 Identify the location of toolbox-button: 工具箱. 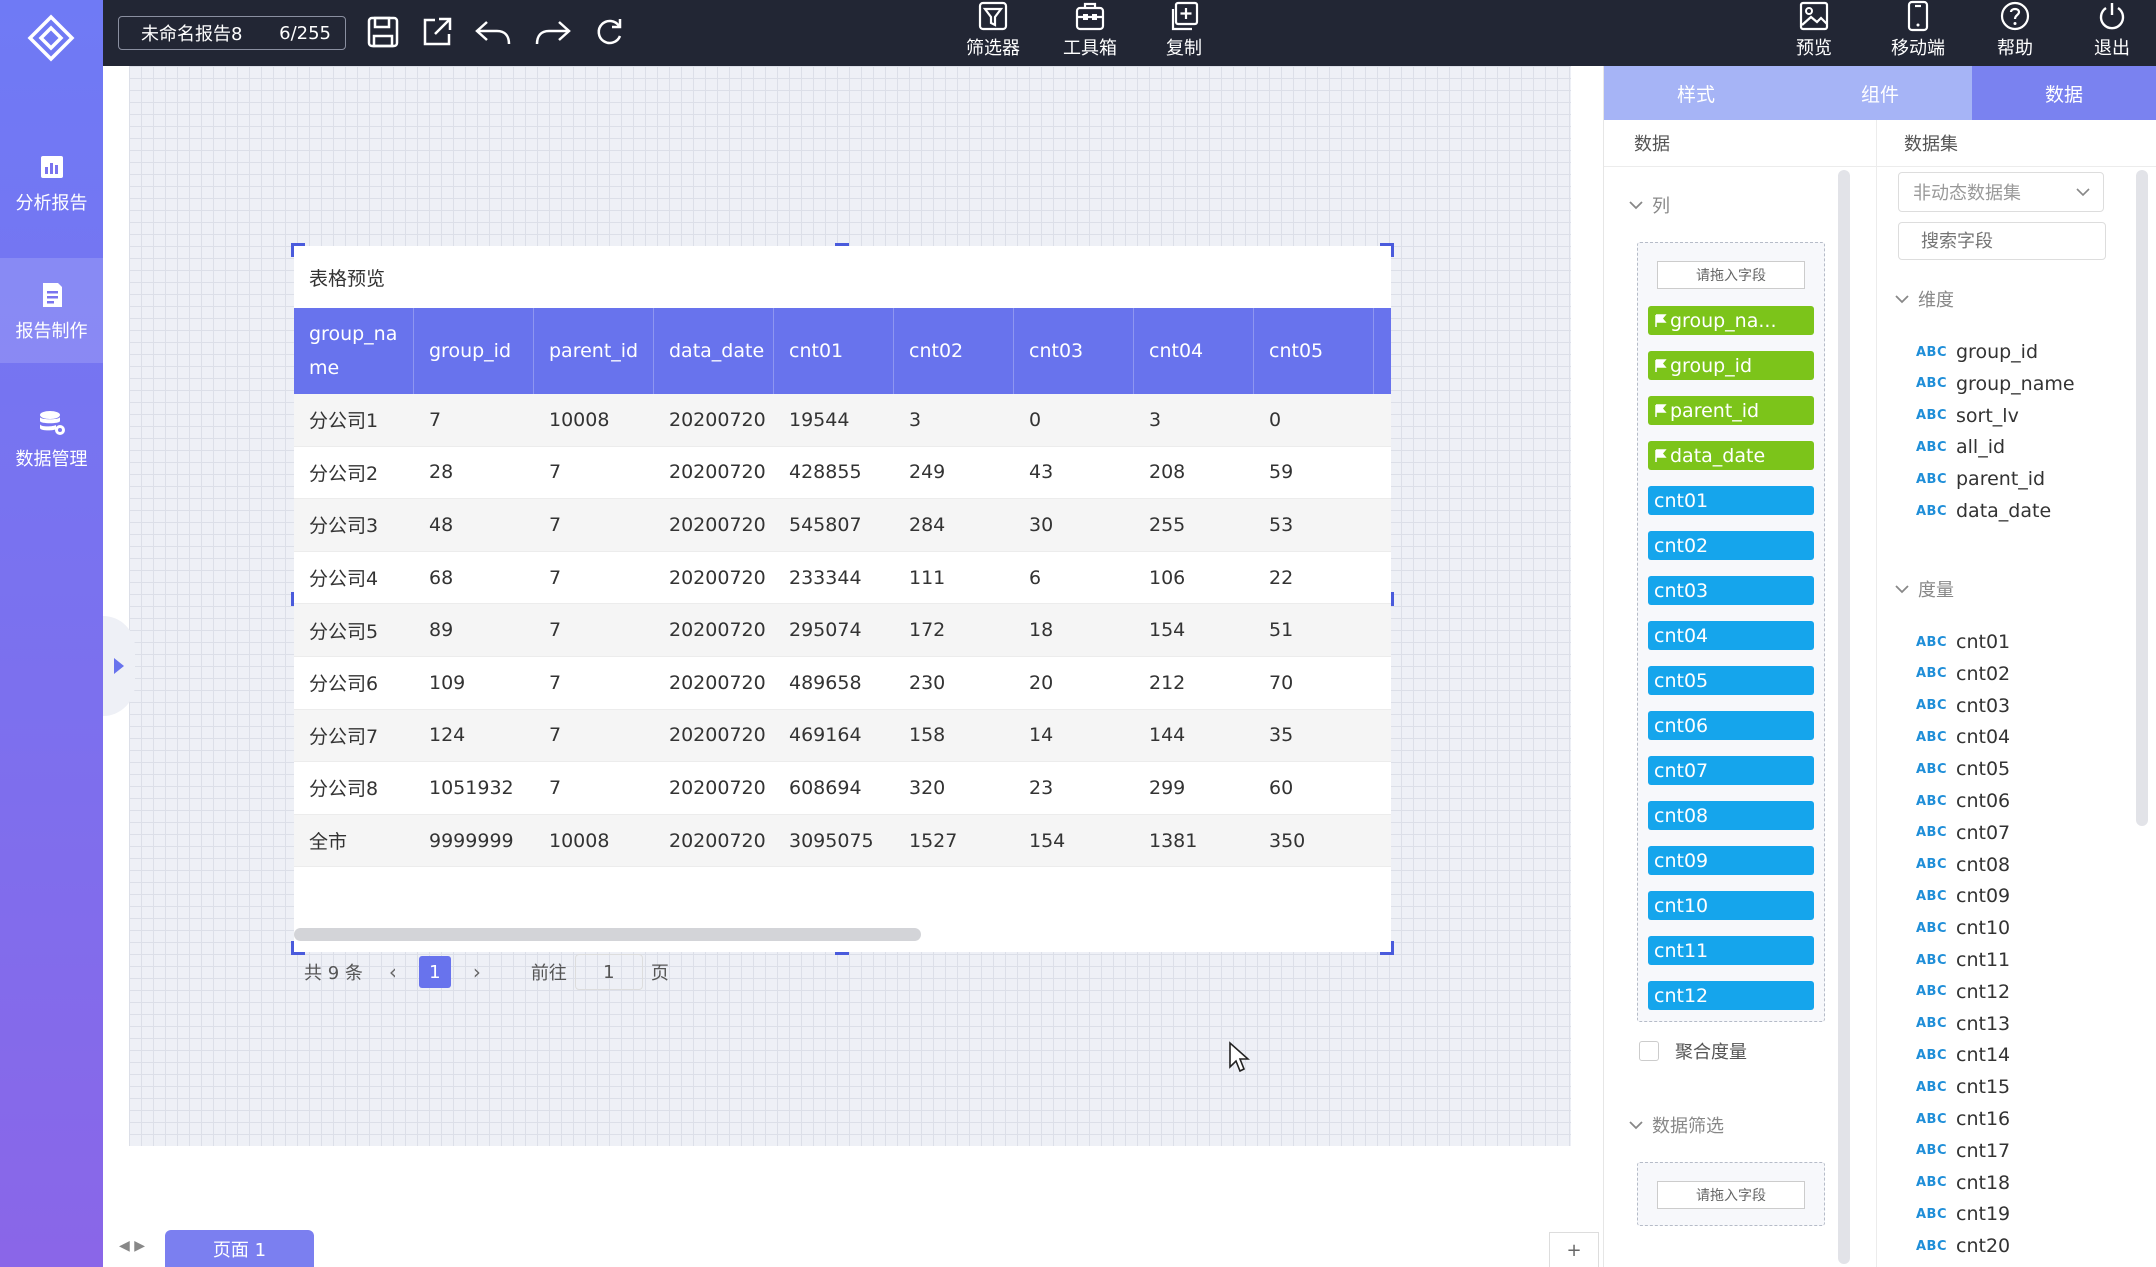
(1090, 33).